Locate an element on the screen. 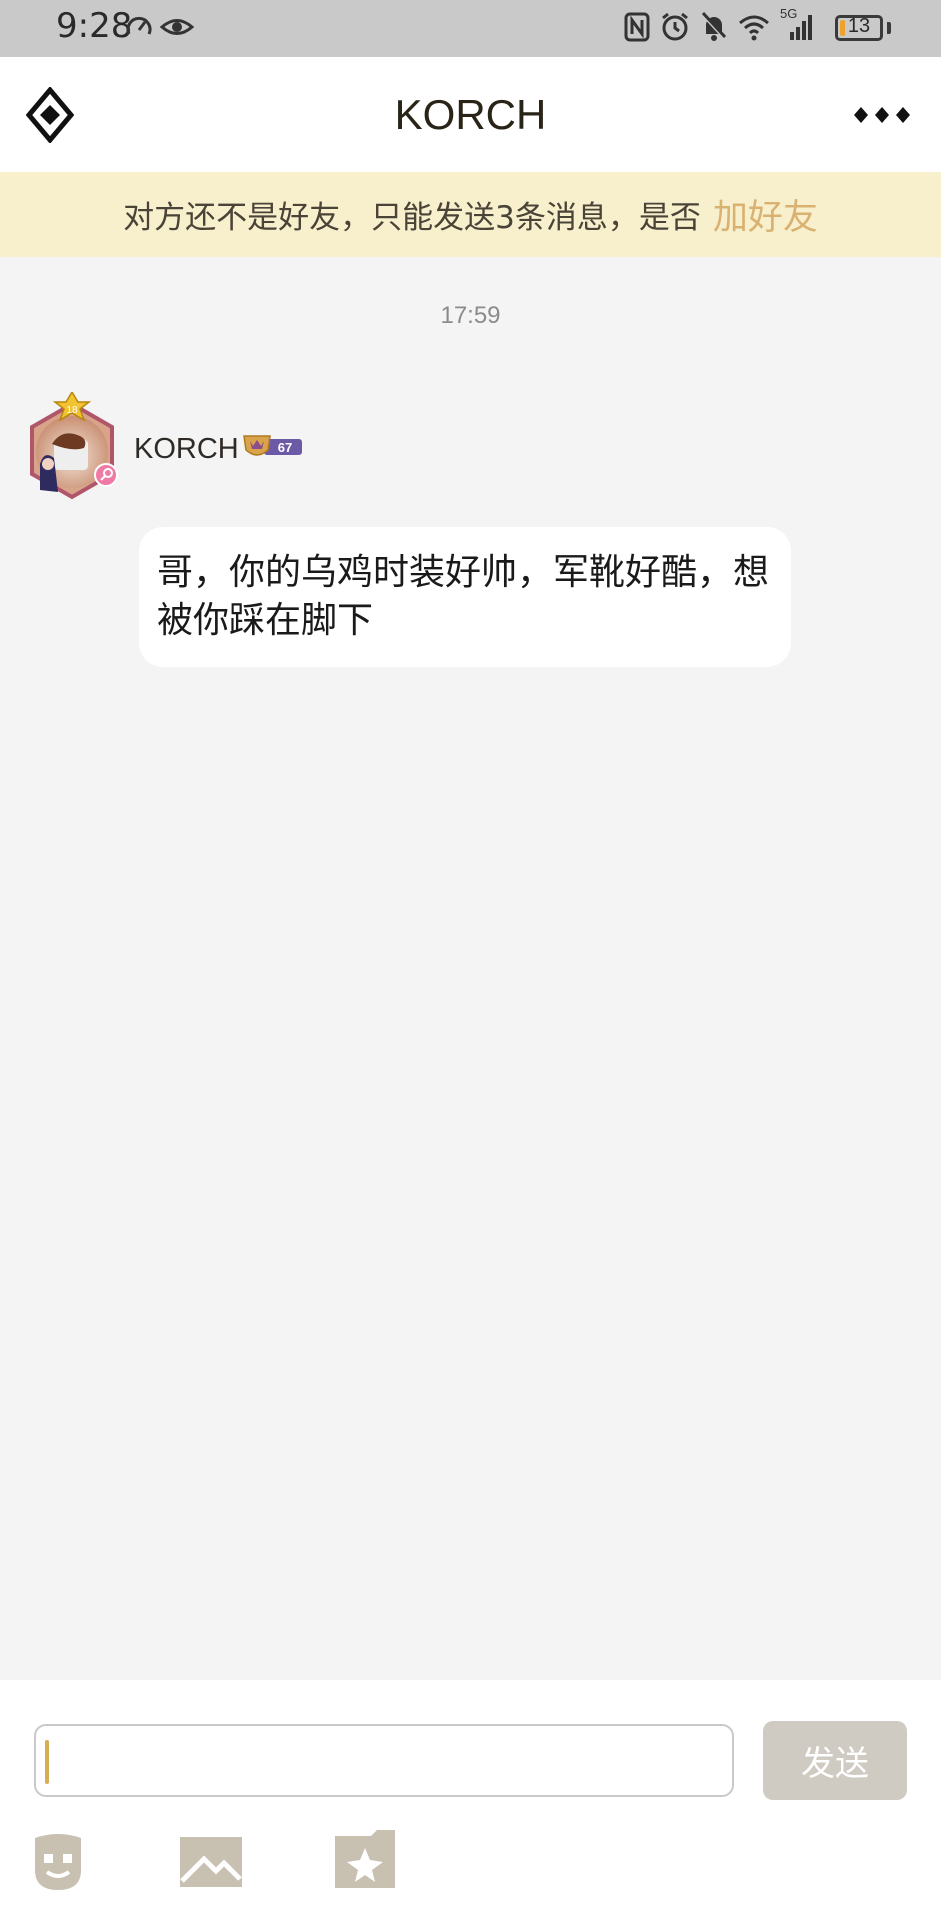 The height and width of the screenshot is (1920, 941). battery-icon: 13 is located at coordinates (859, 28).